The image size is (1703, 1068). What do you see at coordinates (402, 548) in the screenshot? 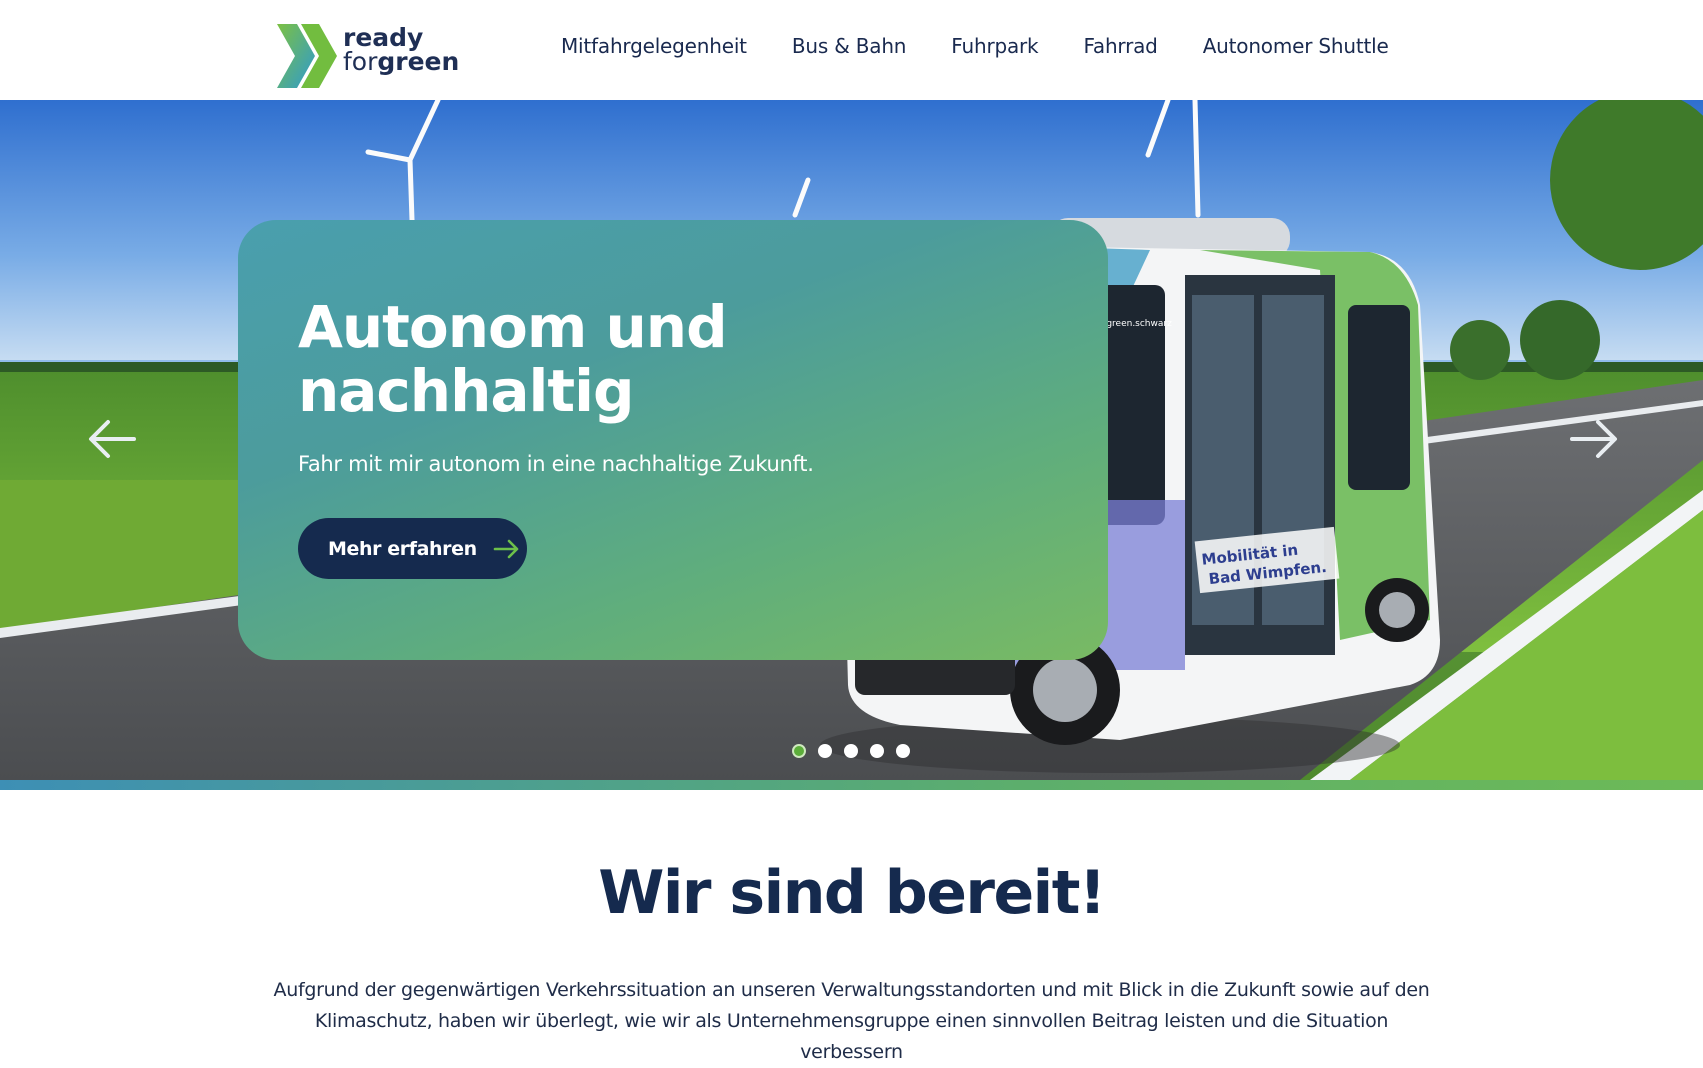
I see `cta-label: Mehr erfahren` at bounding box center [402, 548].